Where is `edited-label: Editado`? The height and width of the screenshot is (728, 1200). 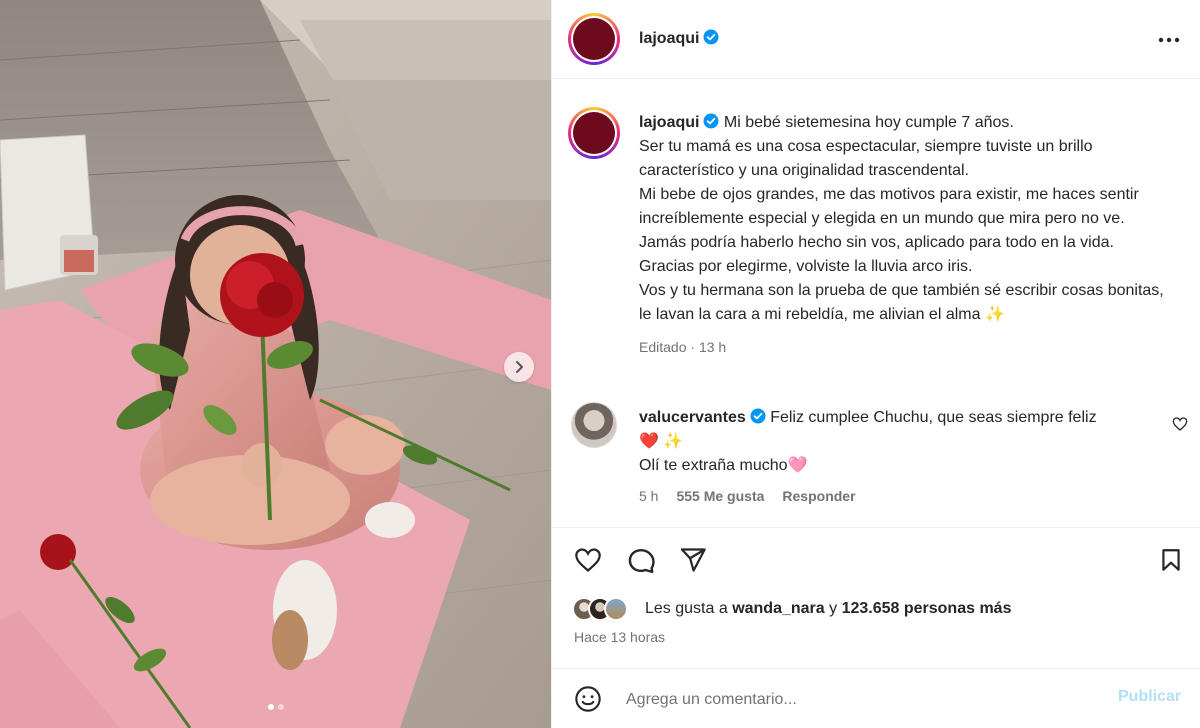 edited-label: Editado is located at coordinates (663, 347).